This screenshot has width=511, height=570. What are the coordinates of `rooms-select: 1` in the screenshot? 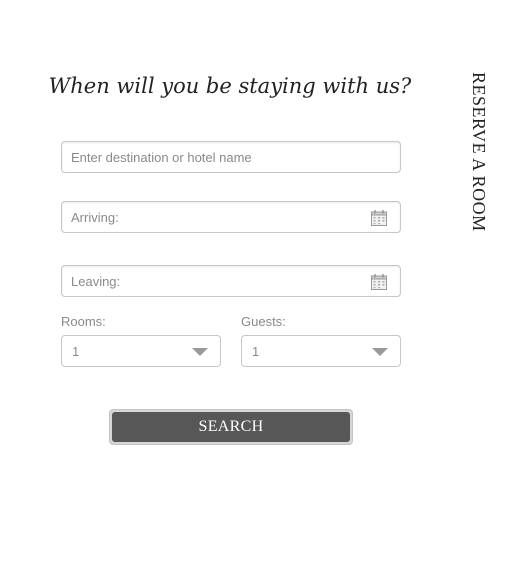 It's located at (141, 351).